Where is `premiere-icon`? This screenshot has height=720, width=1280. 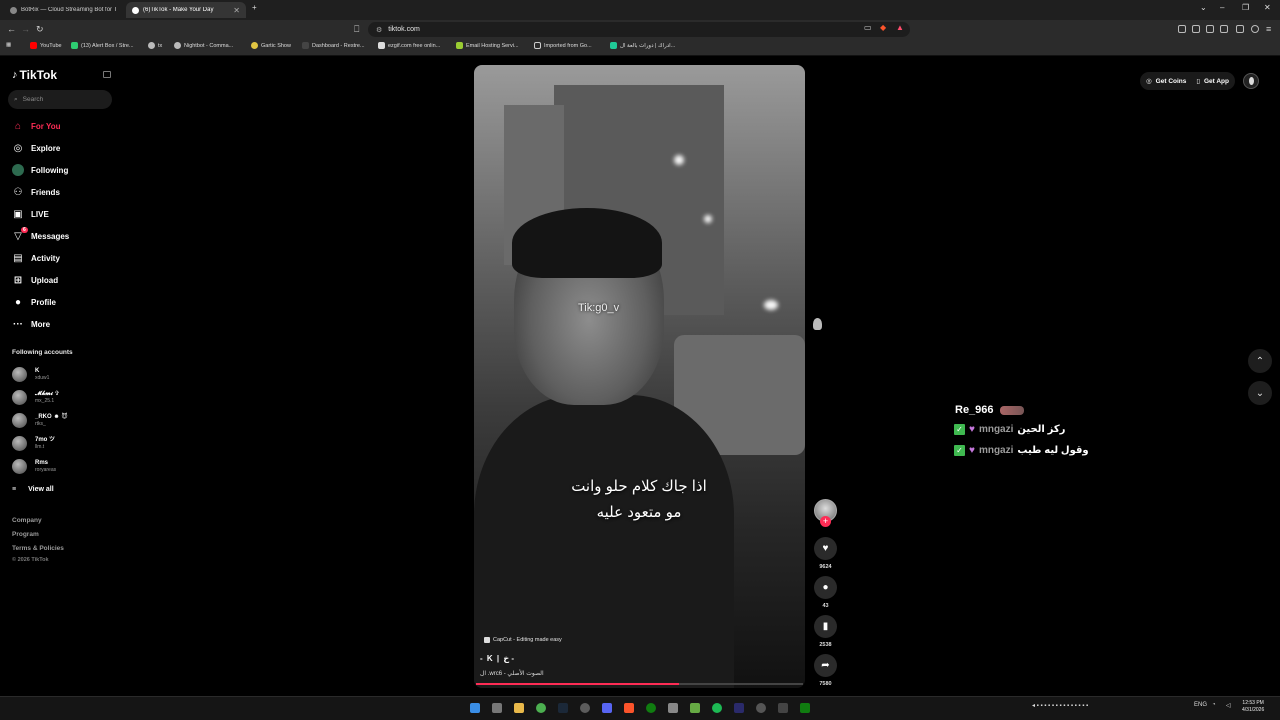
premiere-icon is located at coordinates (739, 708).